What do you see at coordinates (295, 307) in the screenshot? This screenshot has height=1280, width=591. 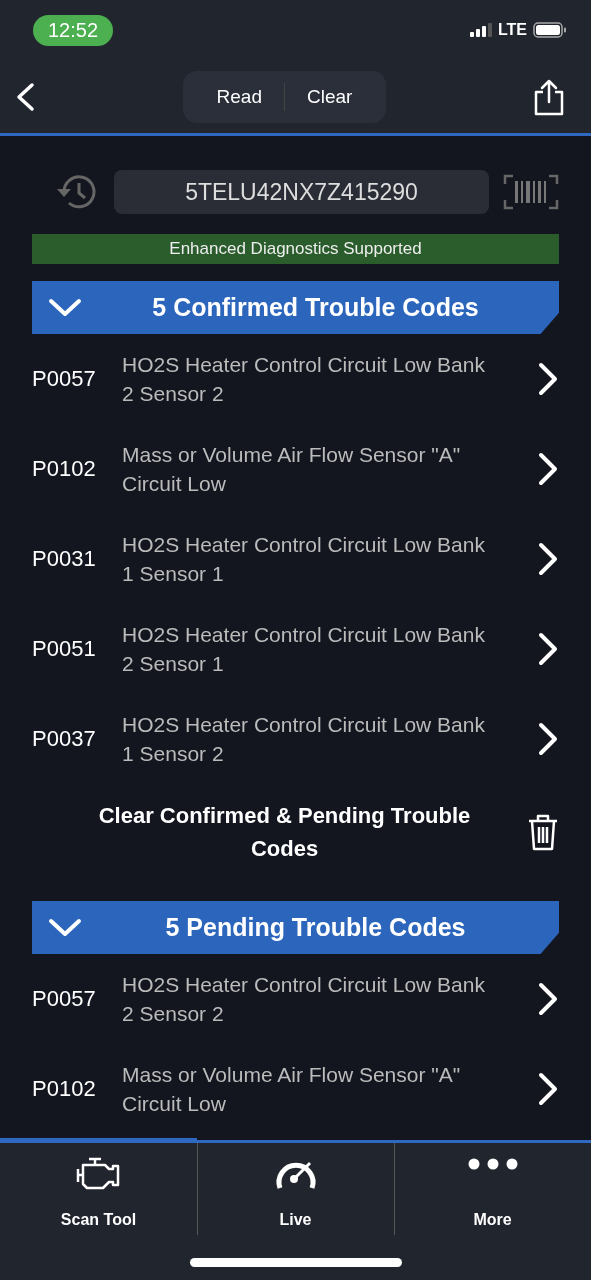 I see `section-header: 5 Confirmed Trouble Codes` at bounding box center [295, 307].